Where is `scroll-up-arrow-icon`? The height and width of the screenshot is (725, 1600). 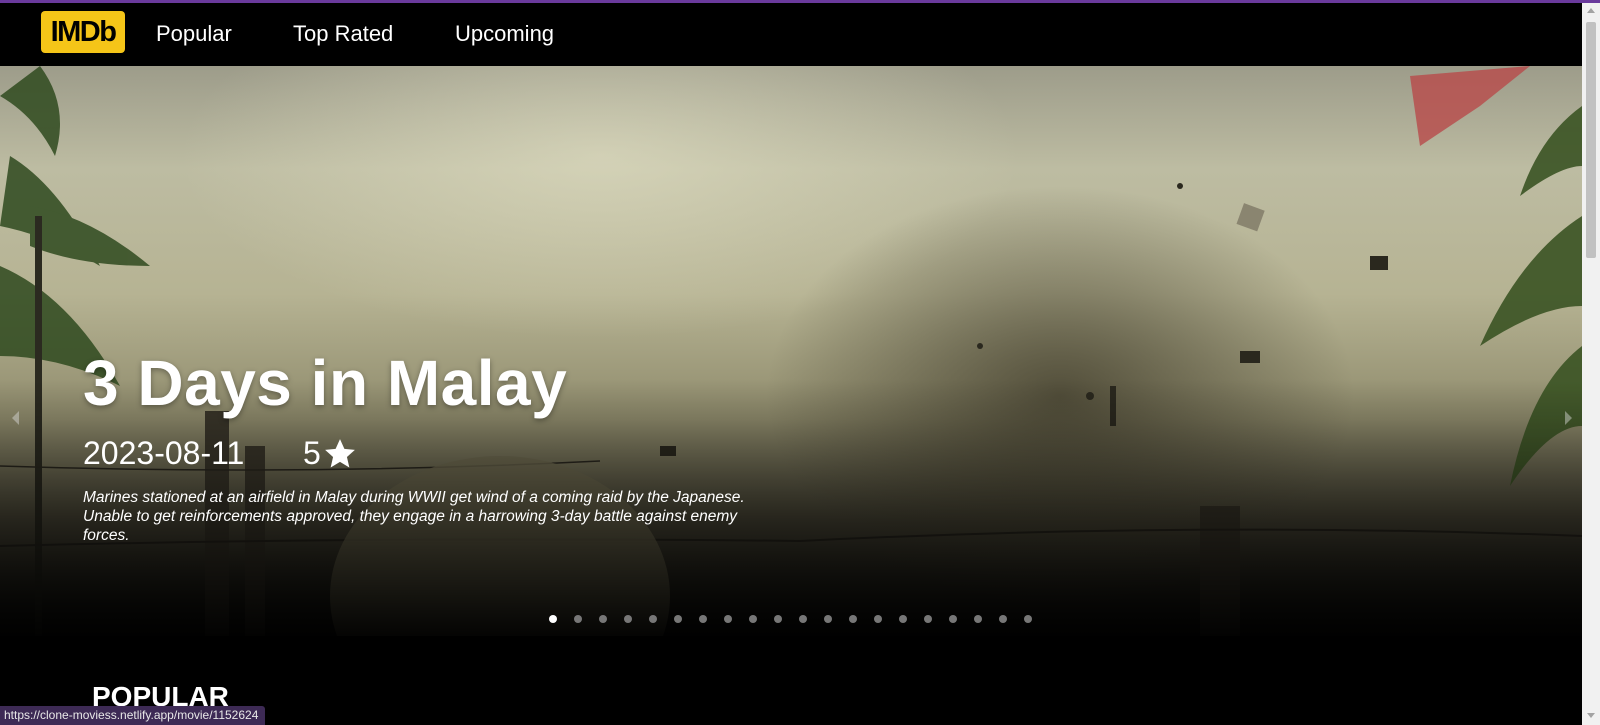
scroll-up-arrow-icon is located at coordinates (1591, 10).